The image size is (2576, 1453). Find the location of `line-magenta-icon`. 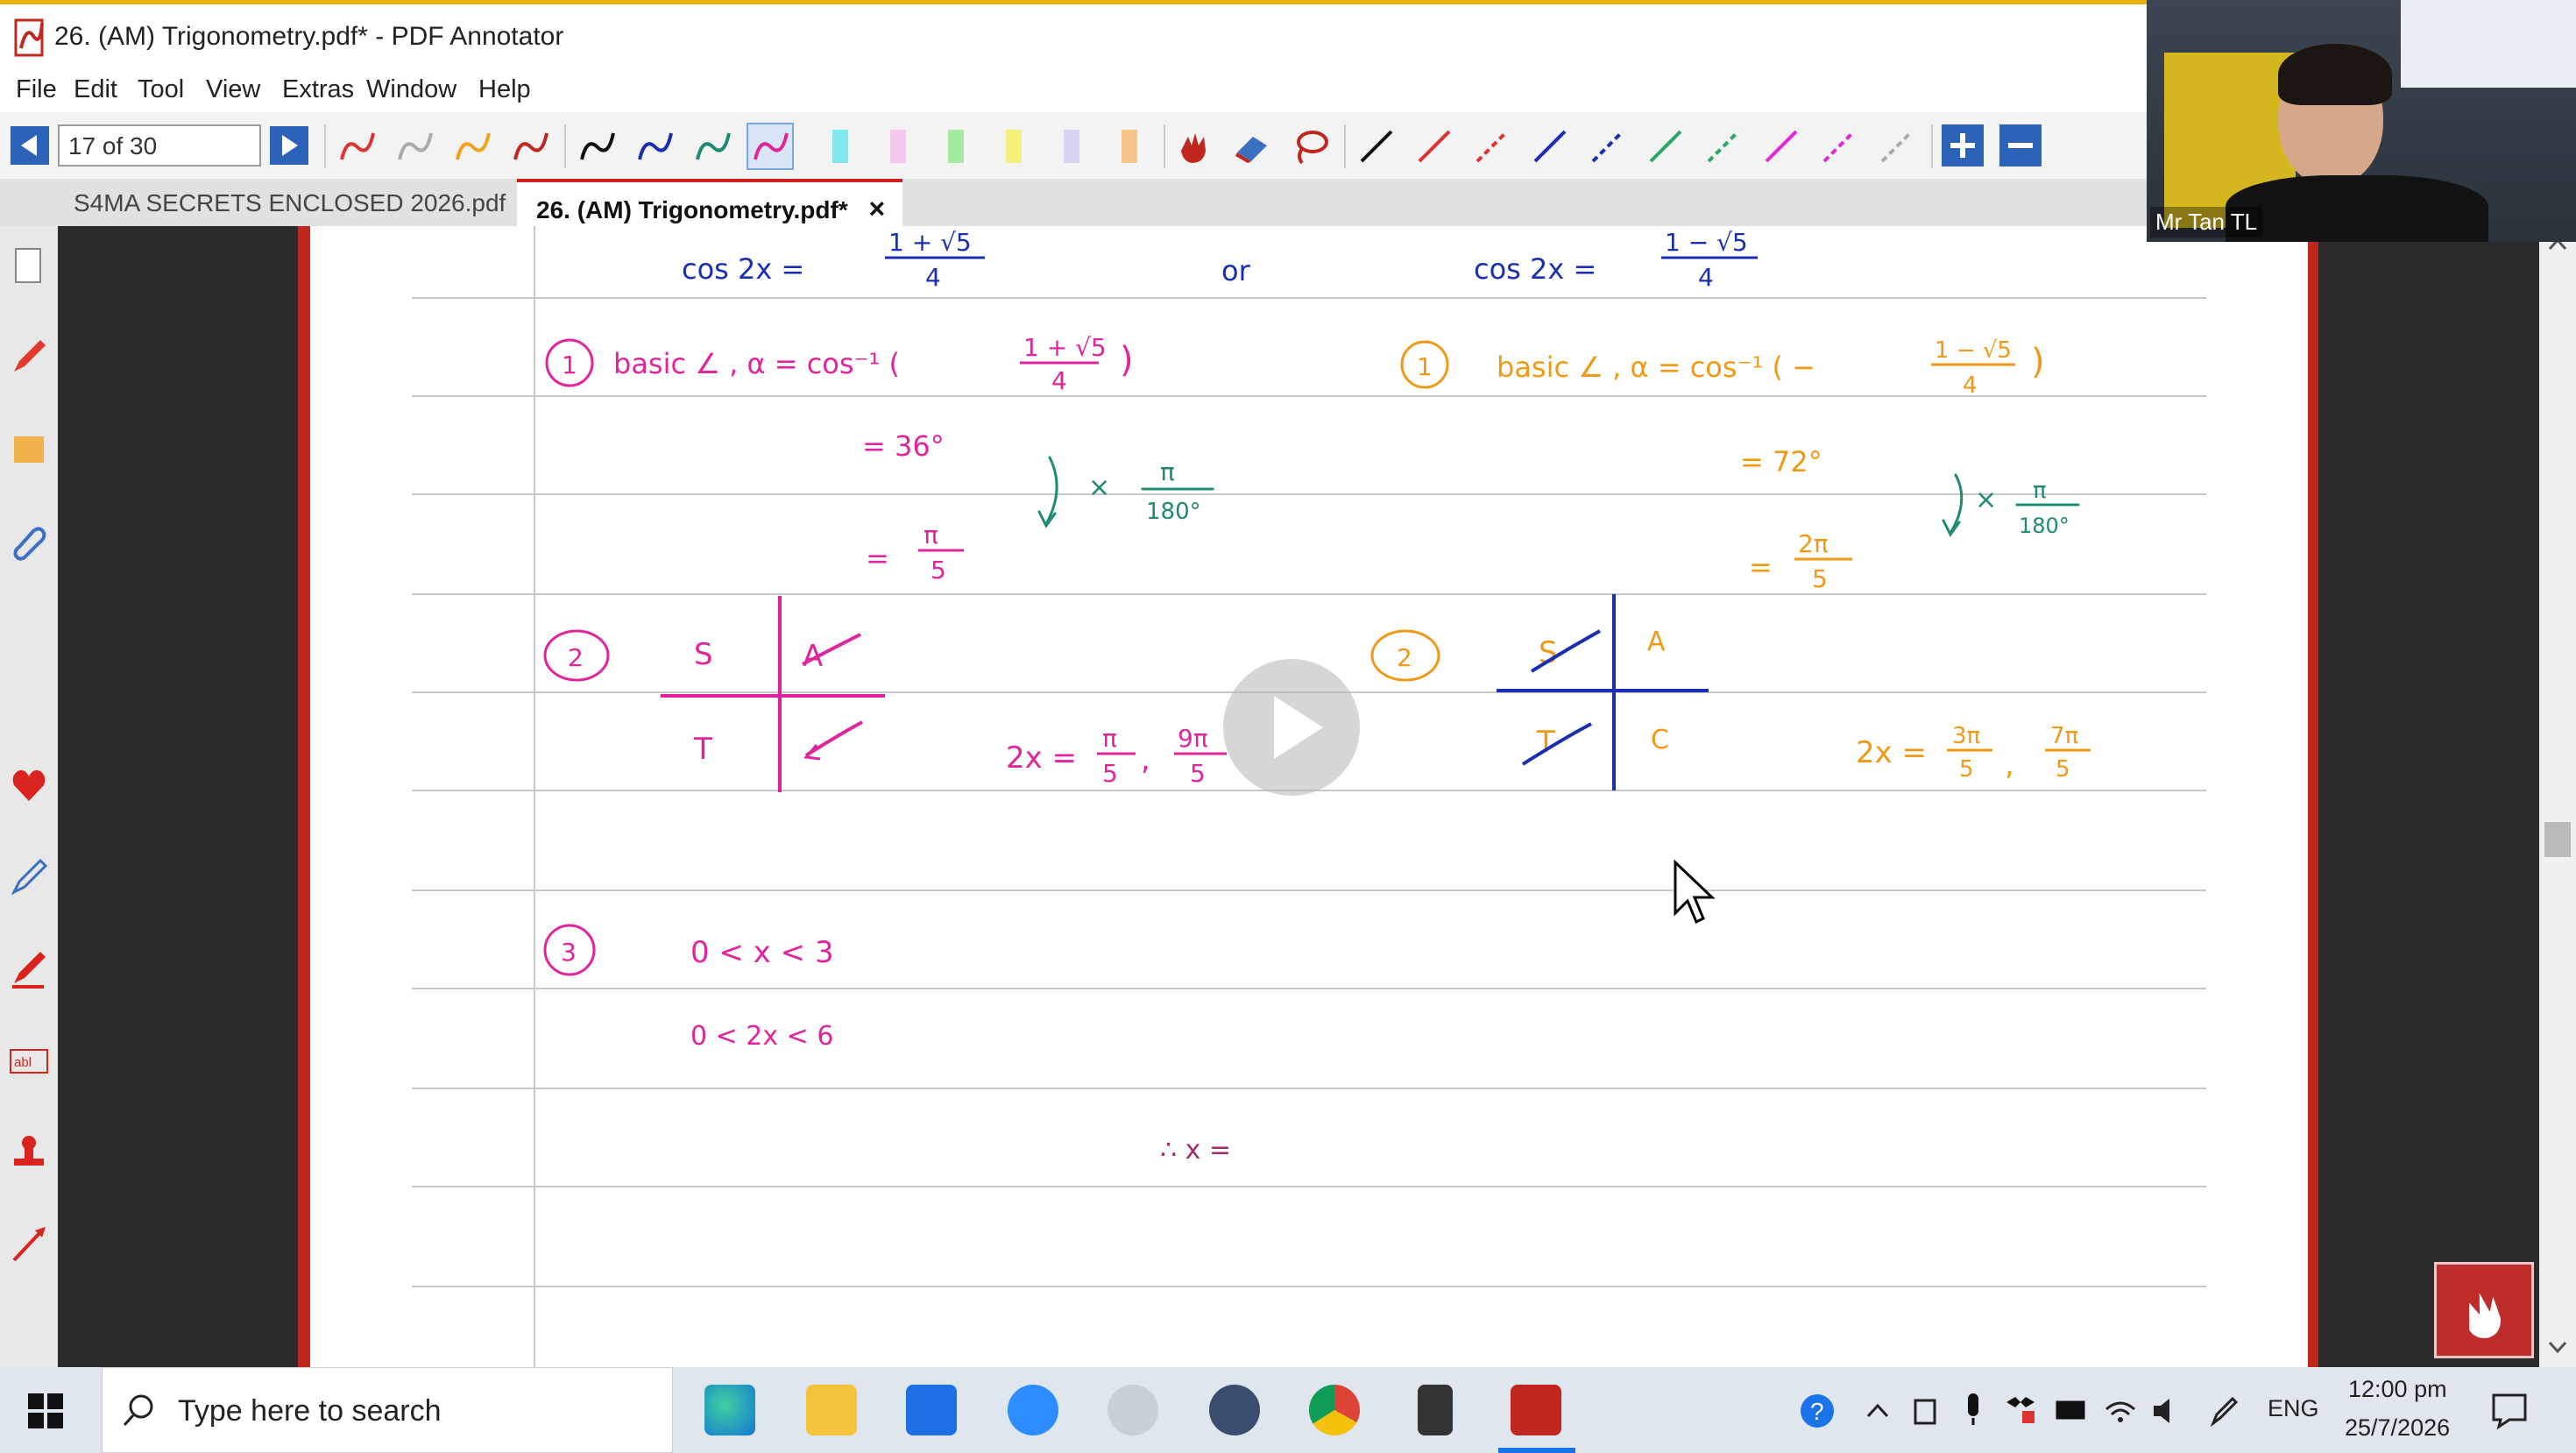

line-magenta-icon is located at coordinates (1781, 146).